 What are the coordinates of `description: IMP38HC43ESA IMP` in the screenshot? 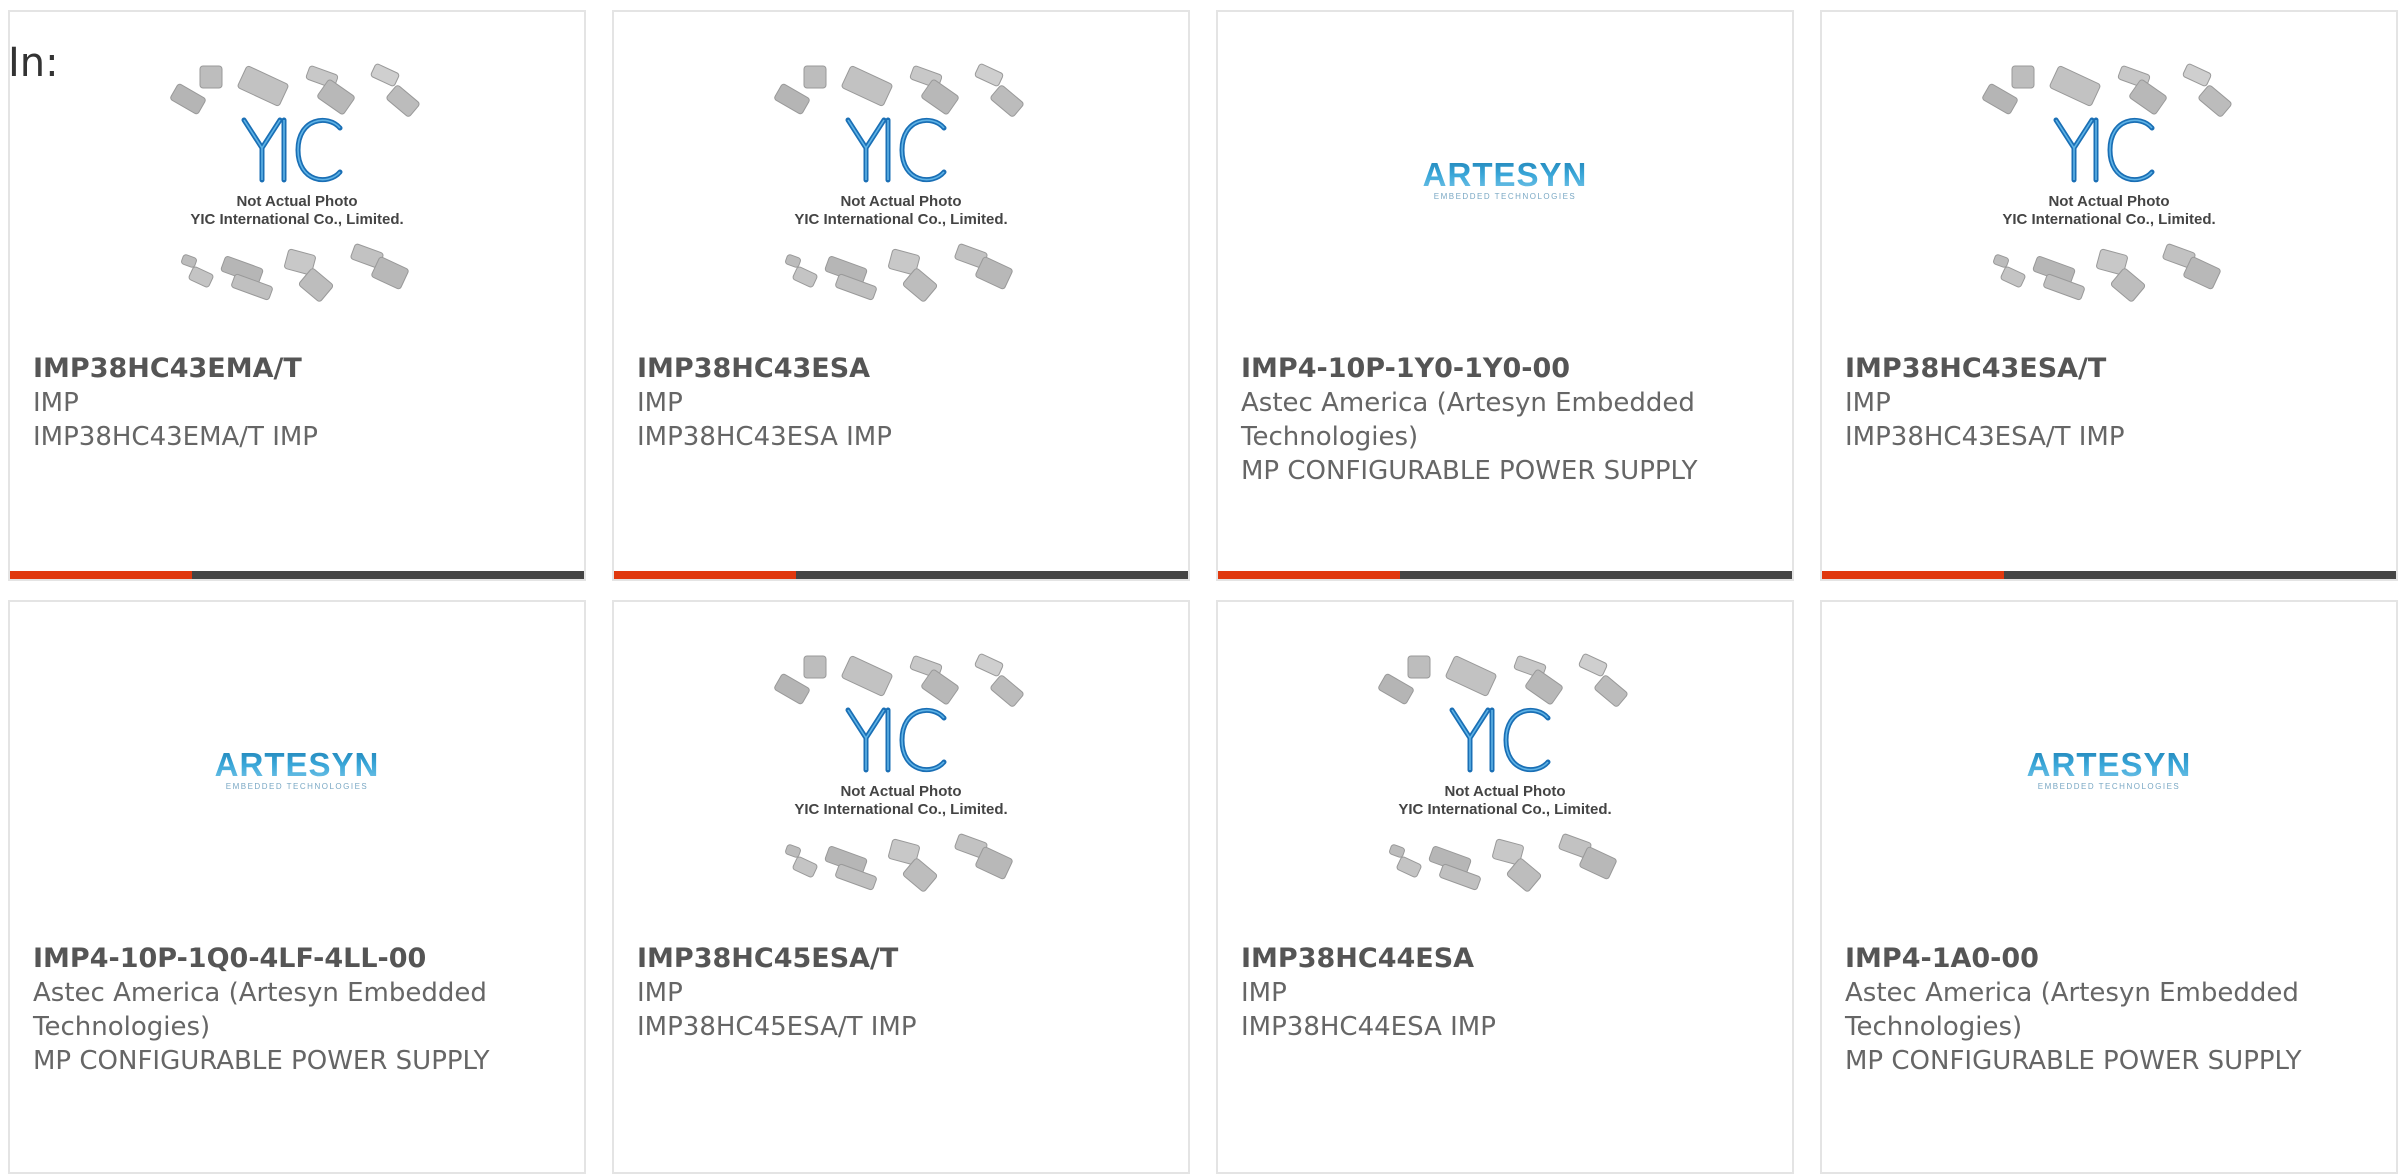 It's located at (764, 437).